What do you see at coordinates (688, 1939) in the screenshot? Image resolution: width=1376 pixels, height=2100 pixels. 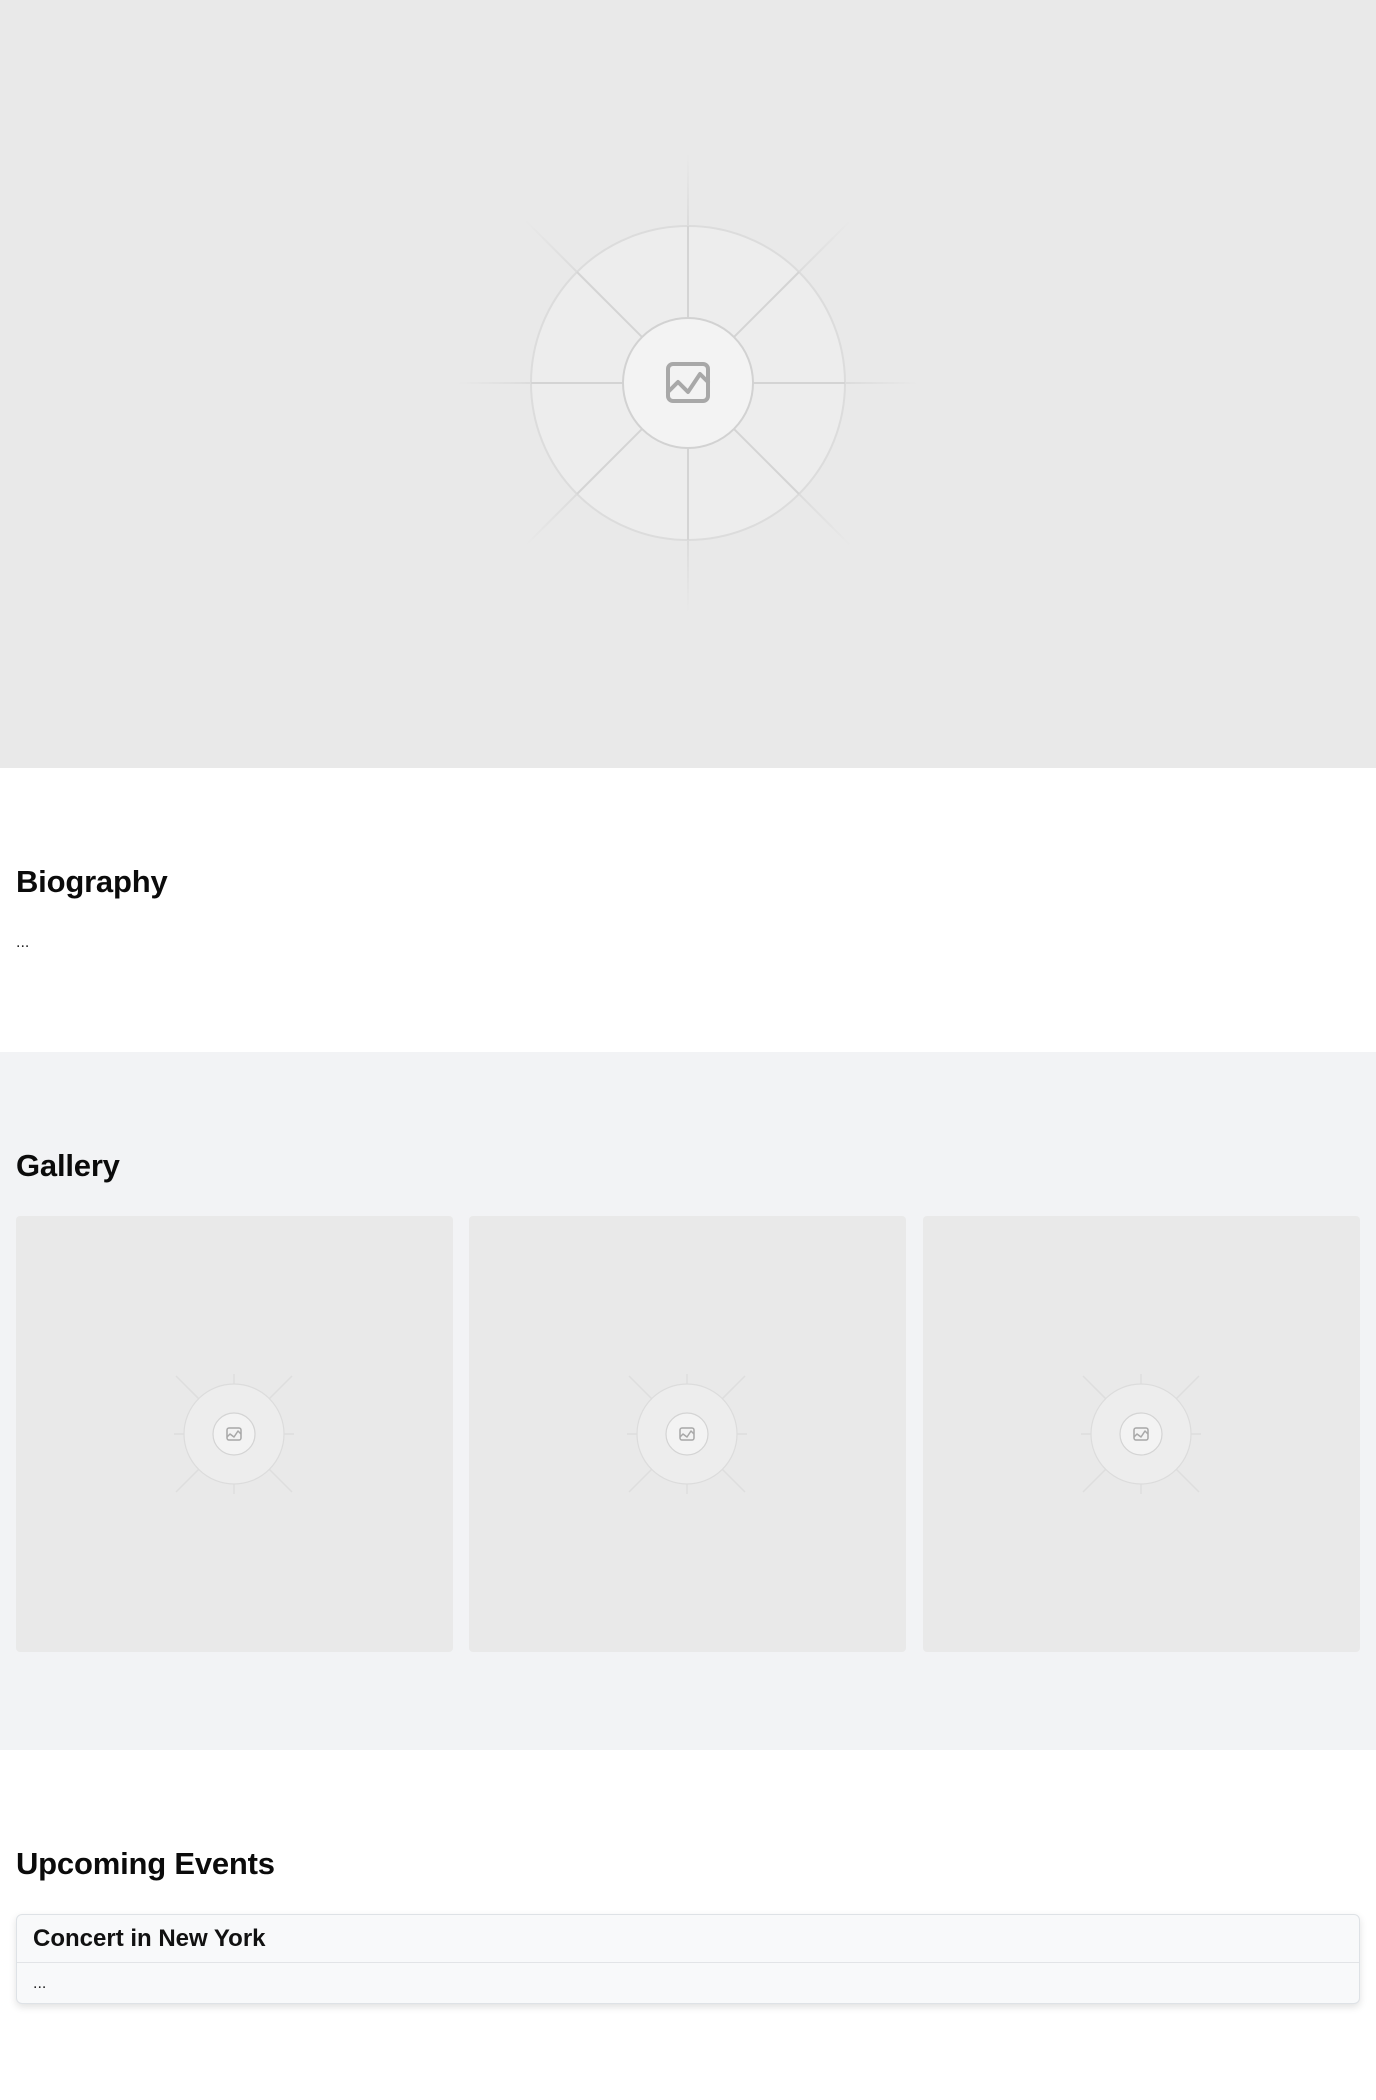 I see `event-card-header: Concert in New York` at bounding box center [688, 1939].